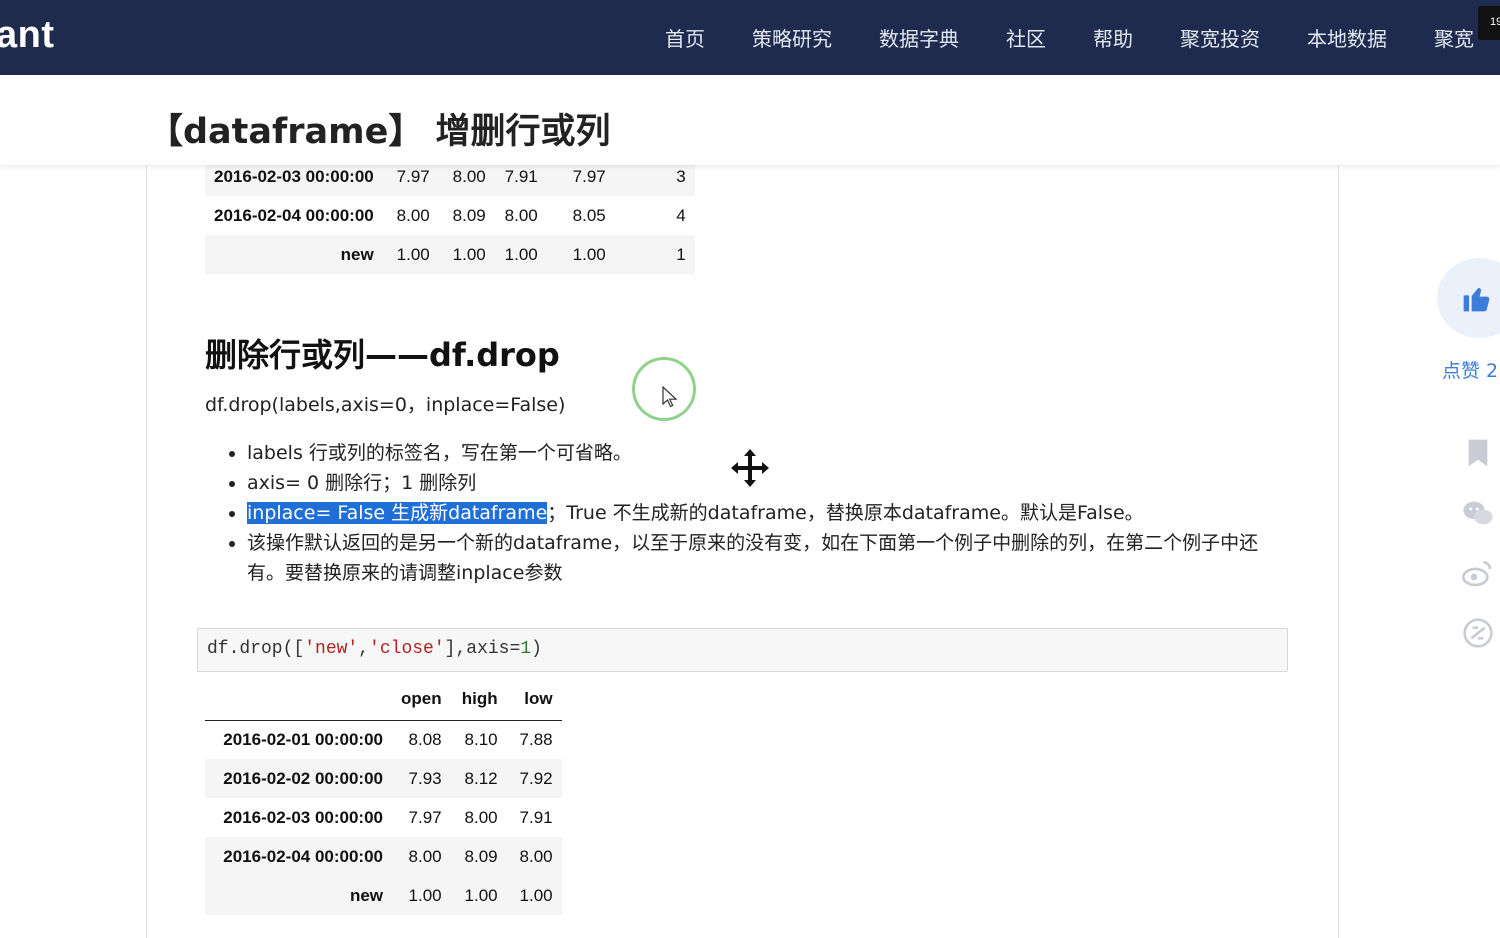 Image resolution: width=1500 pixels, height=938 pixels. What do you see at coordinates (670, 397) in the screenshot?
I see `mouse-cursor-icon` at bounding box center [670, 397].